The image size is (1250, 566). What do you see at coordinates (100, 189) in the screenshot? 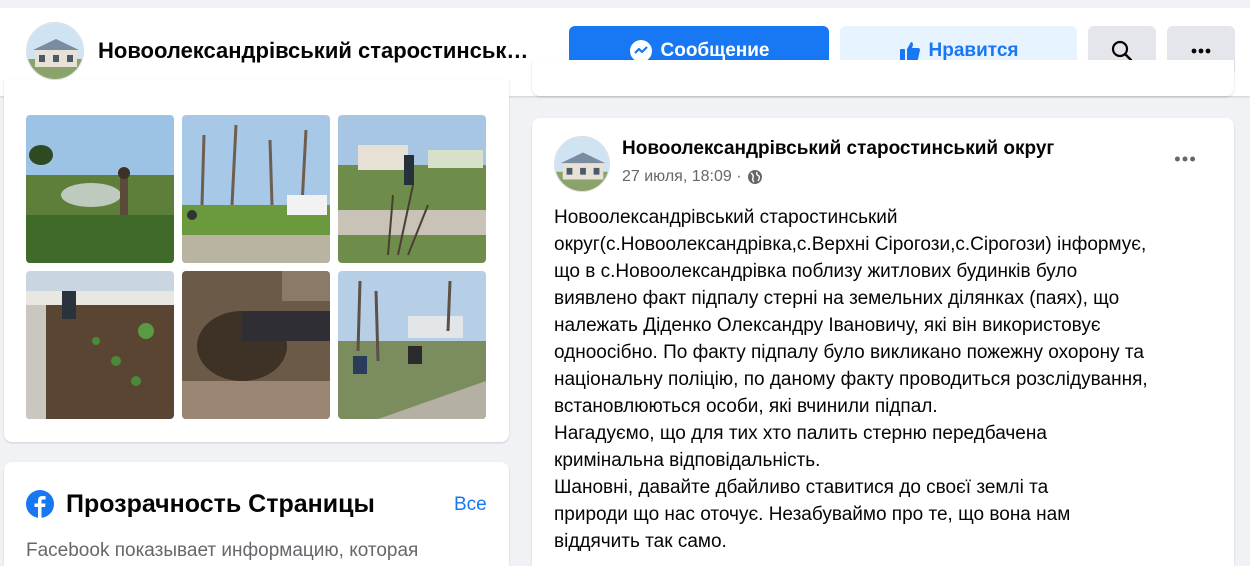
I see `photo-field-burn` at bounding box center [100, 189].